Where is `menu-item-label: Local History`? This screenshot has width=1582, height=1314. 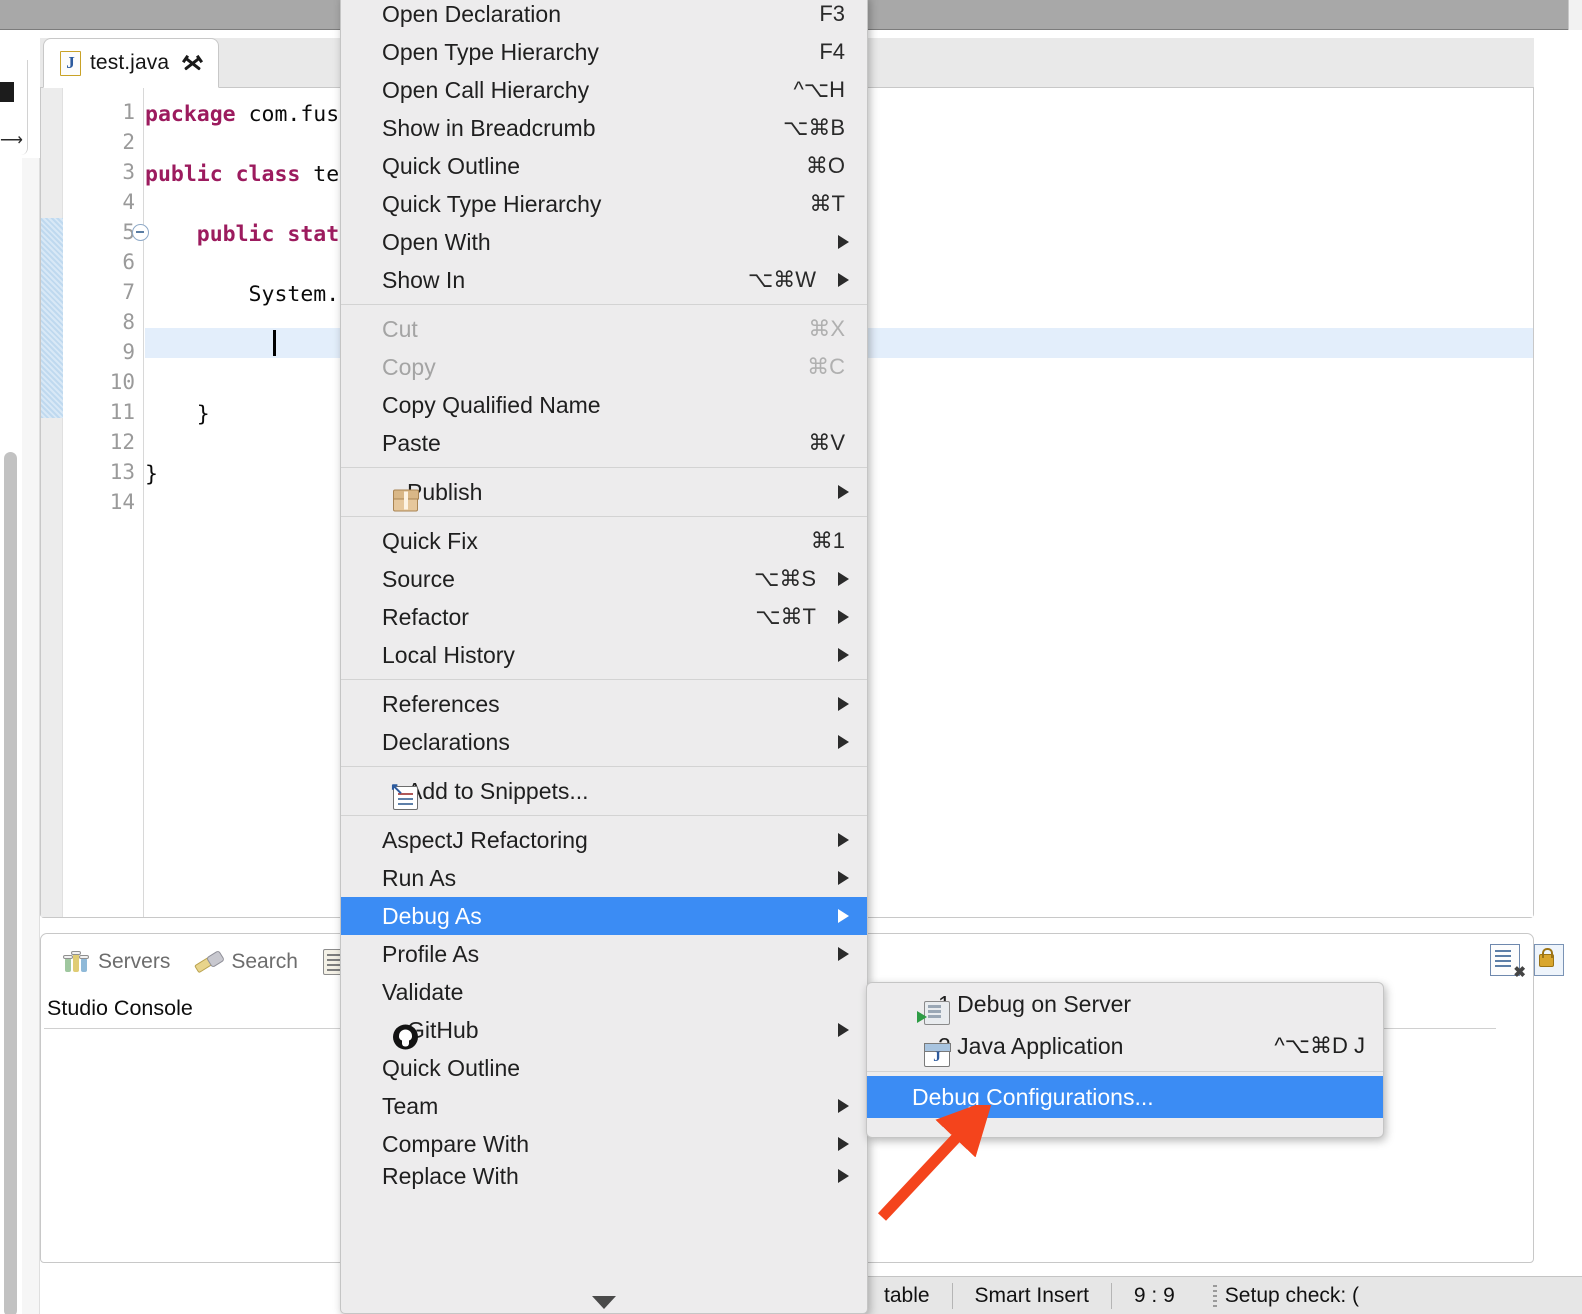 menu-item-label: Local History is located at coordinates (448, 654).